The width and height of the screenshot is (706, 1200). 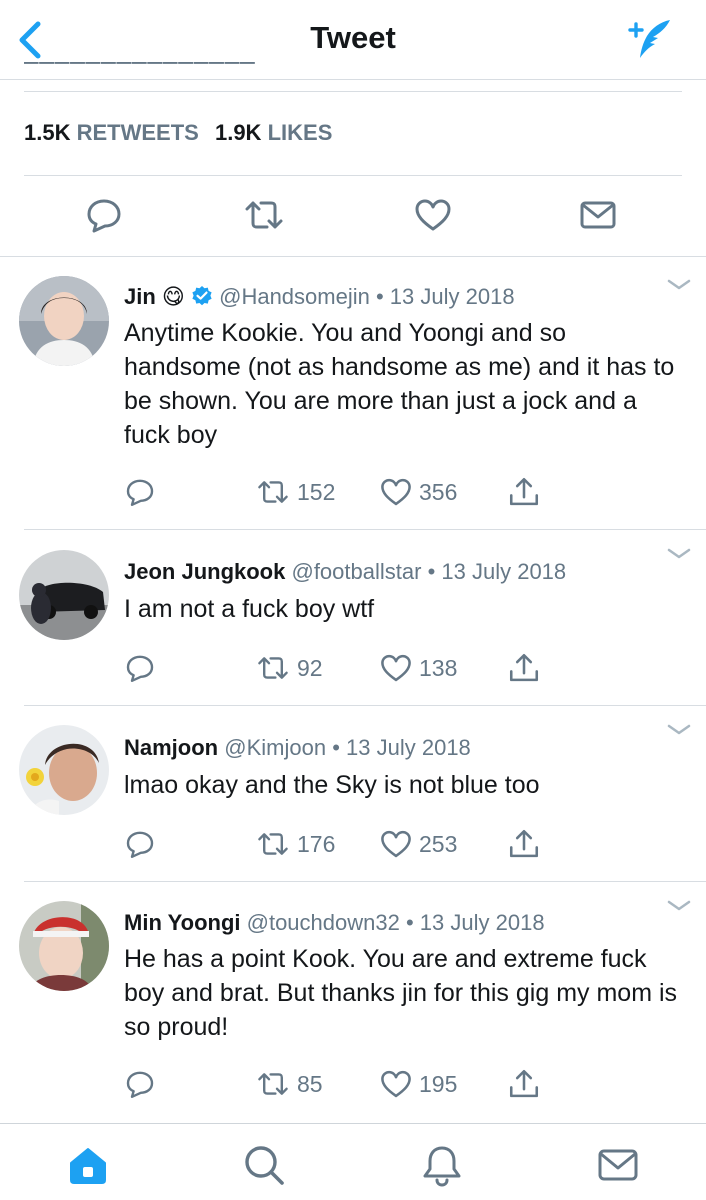 What do you see at coordinates (353, 492) in the screenshot?
I see `reply-action-bar: 152 356` at bounding box center [353, 492].